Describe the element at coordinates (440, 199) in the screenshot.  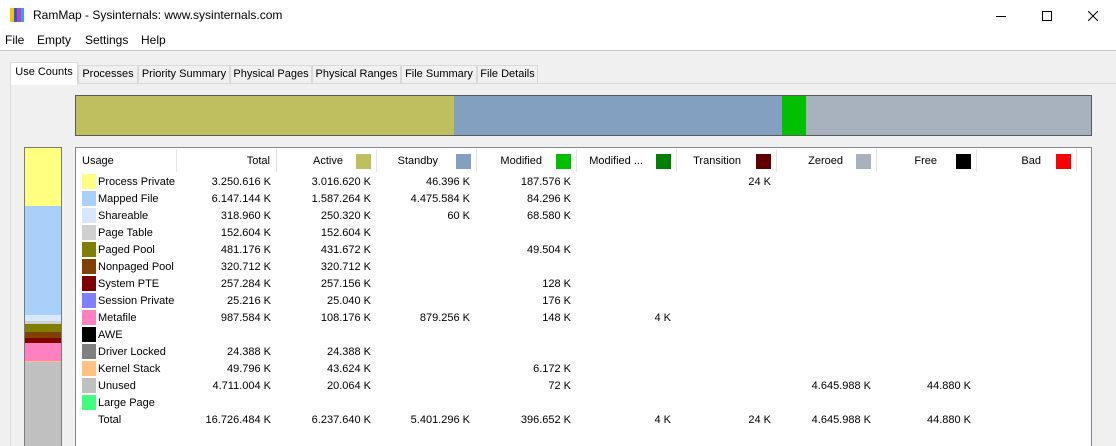
I see `cell-standby: 4.475.584 K` at that location.